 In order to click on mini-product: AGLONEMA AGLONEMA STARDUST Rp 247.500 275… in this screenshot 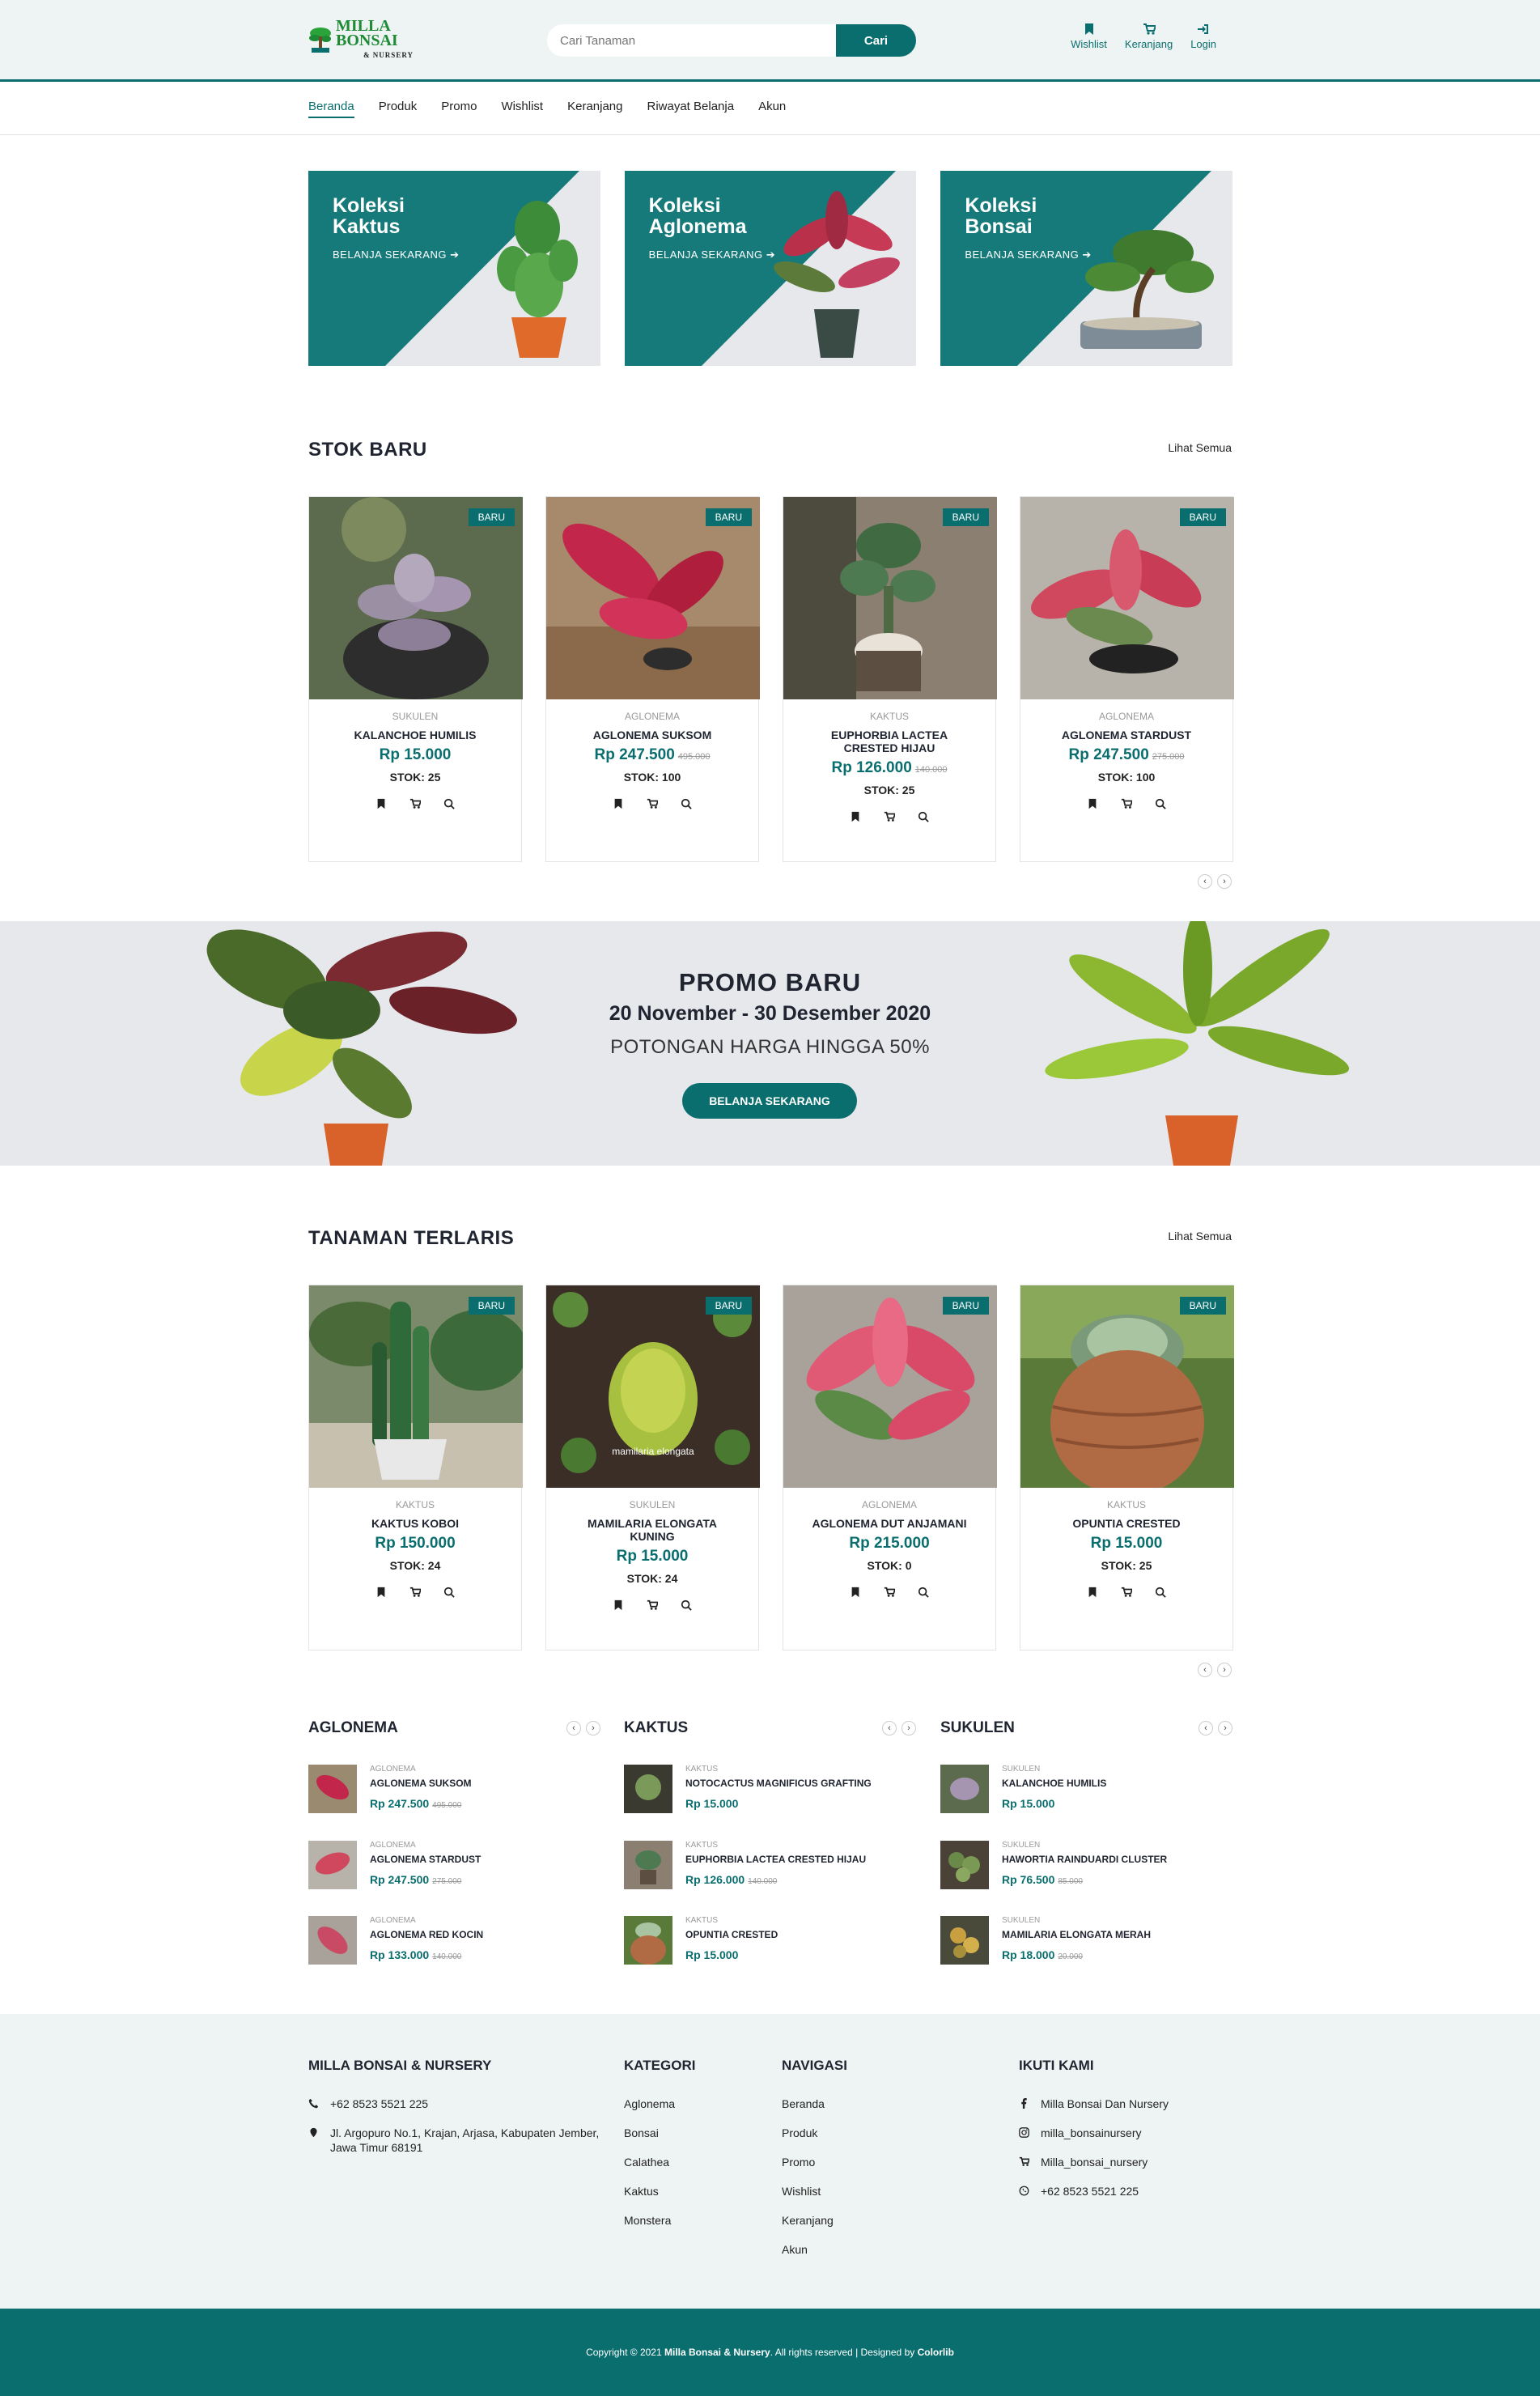, I will do `click(454, 1865)`.